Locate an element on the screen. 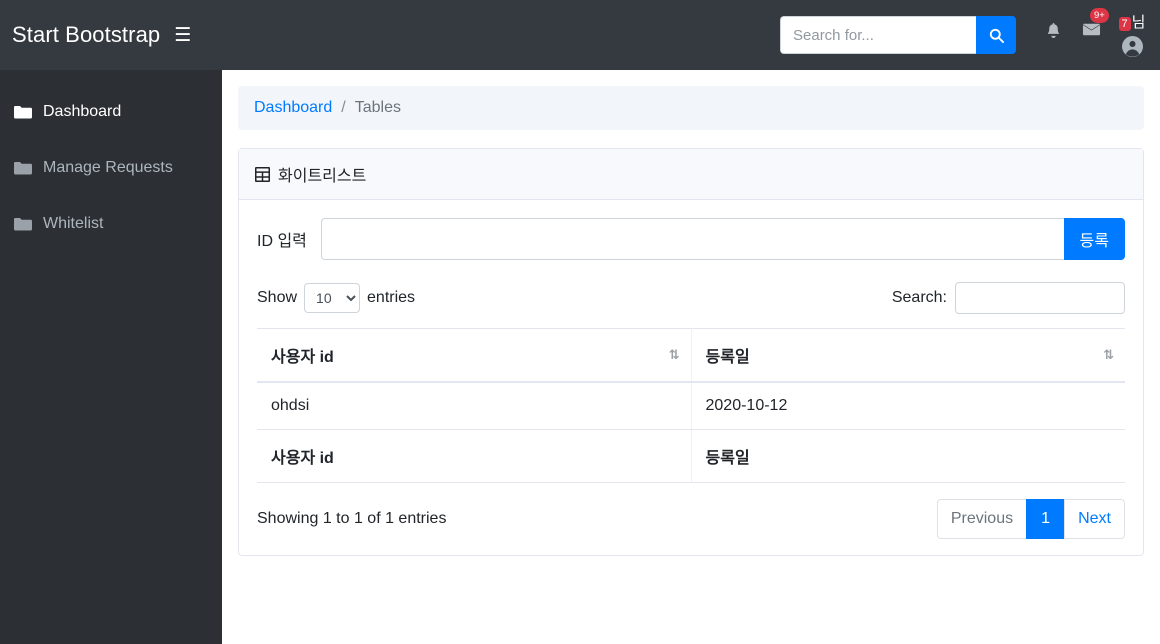 This screenshot has width=1160, height=644. brand-logo: Start Bootstrap is located at coordinates (80, 35).